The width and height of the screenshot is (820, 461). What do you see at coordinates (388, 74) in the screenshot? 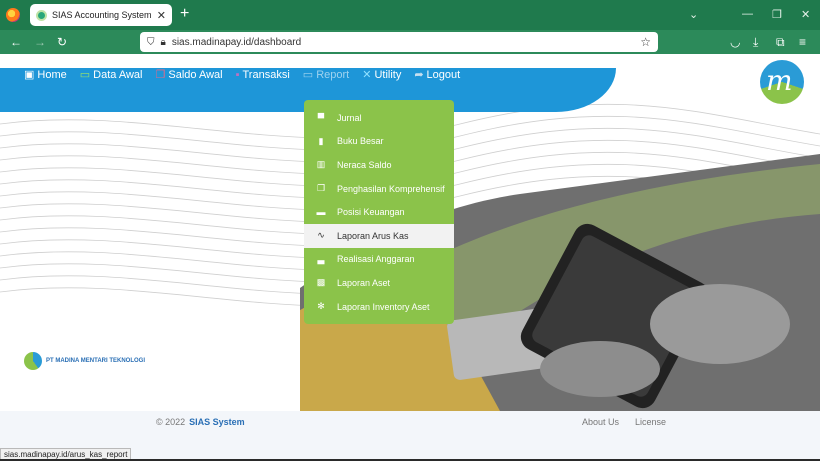
I see `nav-utility-label: Utility` at bounding box center [388, 74].